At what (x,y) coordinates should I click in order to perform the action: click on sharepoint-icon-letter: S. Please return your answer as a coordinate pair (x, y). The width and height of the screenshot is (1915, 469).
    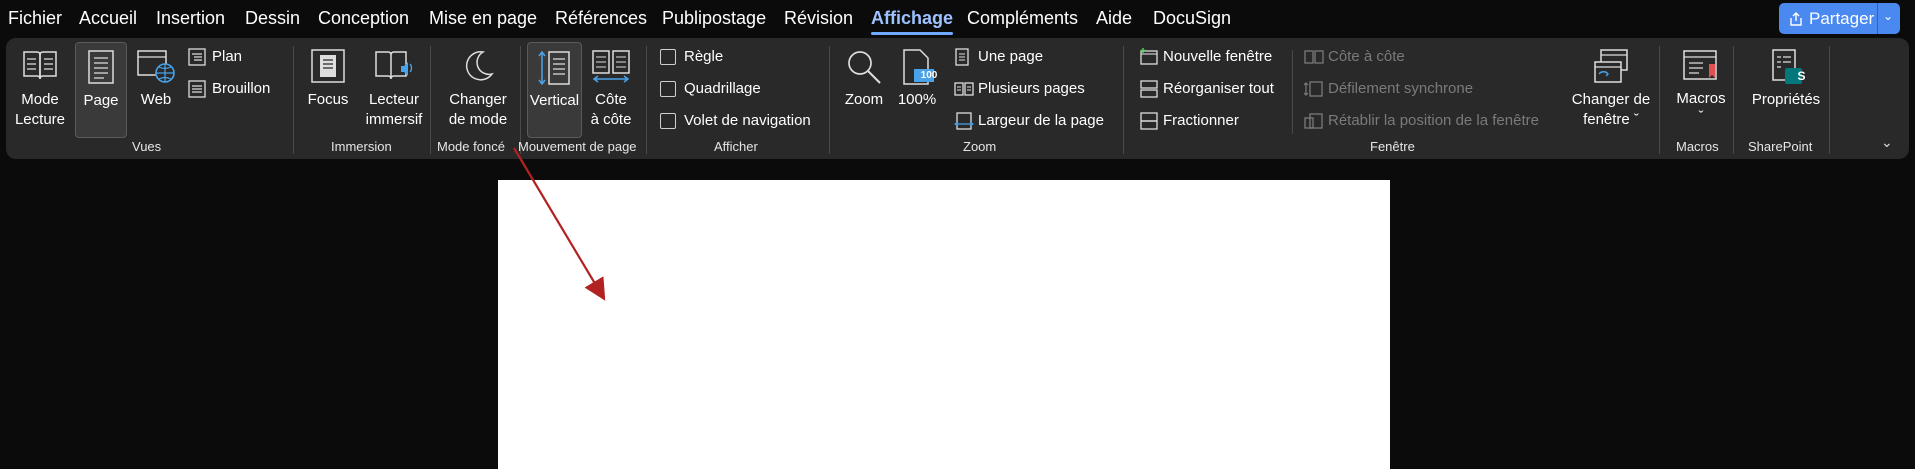
    Looking at the image, I should click on (1801, 76).